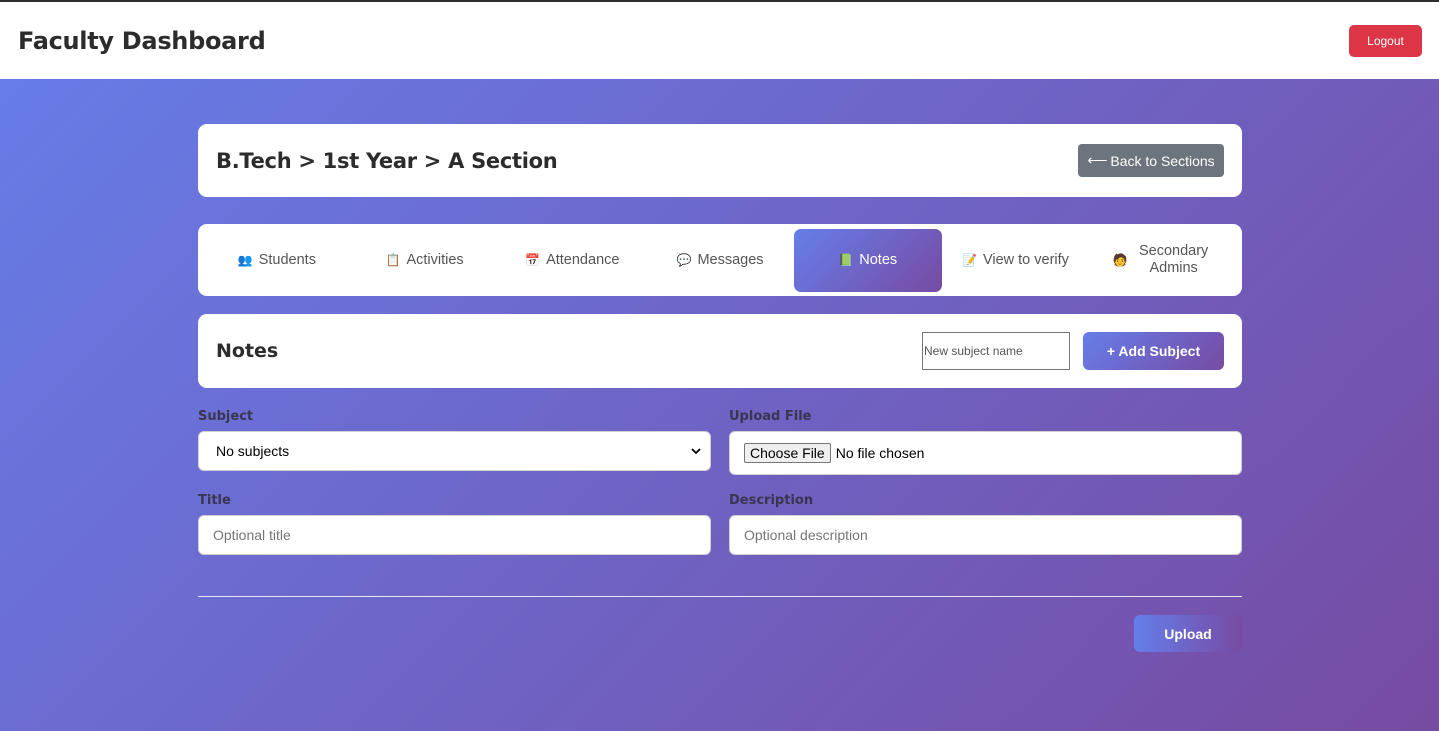  I want to click on tab-label: Students, so click(287, 259).